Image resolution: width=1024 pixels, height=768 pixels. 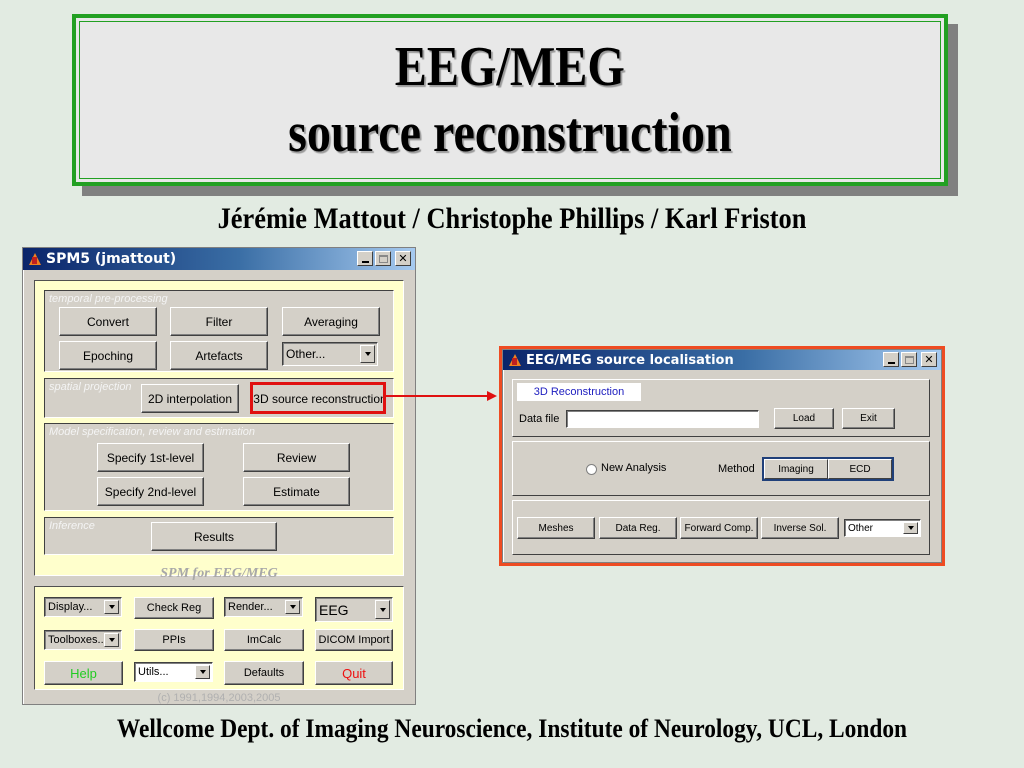 What do you see at coordinates (150, 491) in the screenshot?
I see `specify-2nd-level-button: Specify 2nd-level` at bounding box center [150, 491].